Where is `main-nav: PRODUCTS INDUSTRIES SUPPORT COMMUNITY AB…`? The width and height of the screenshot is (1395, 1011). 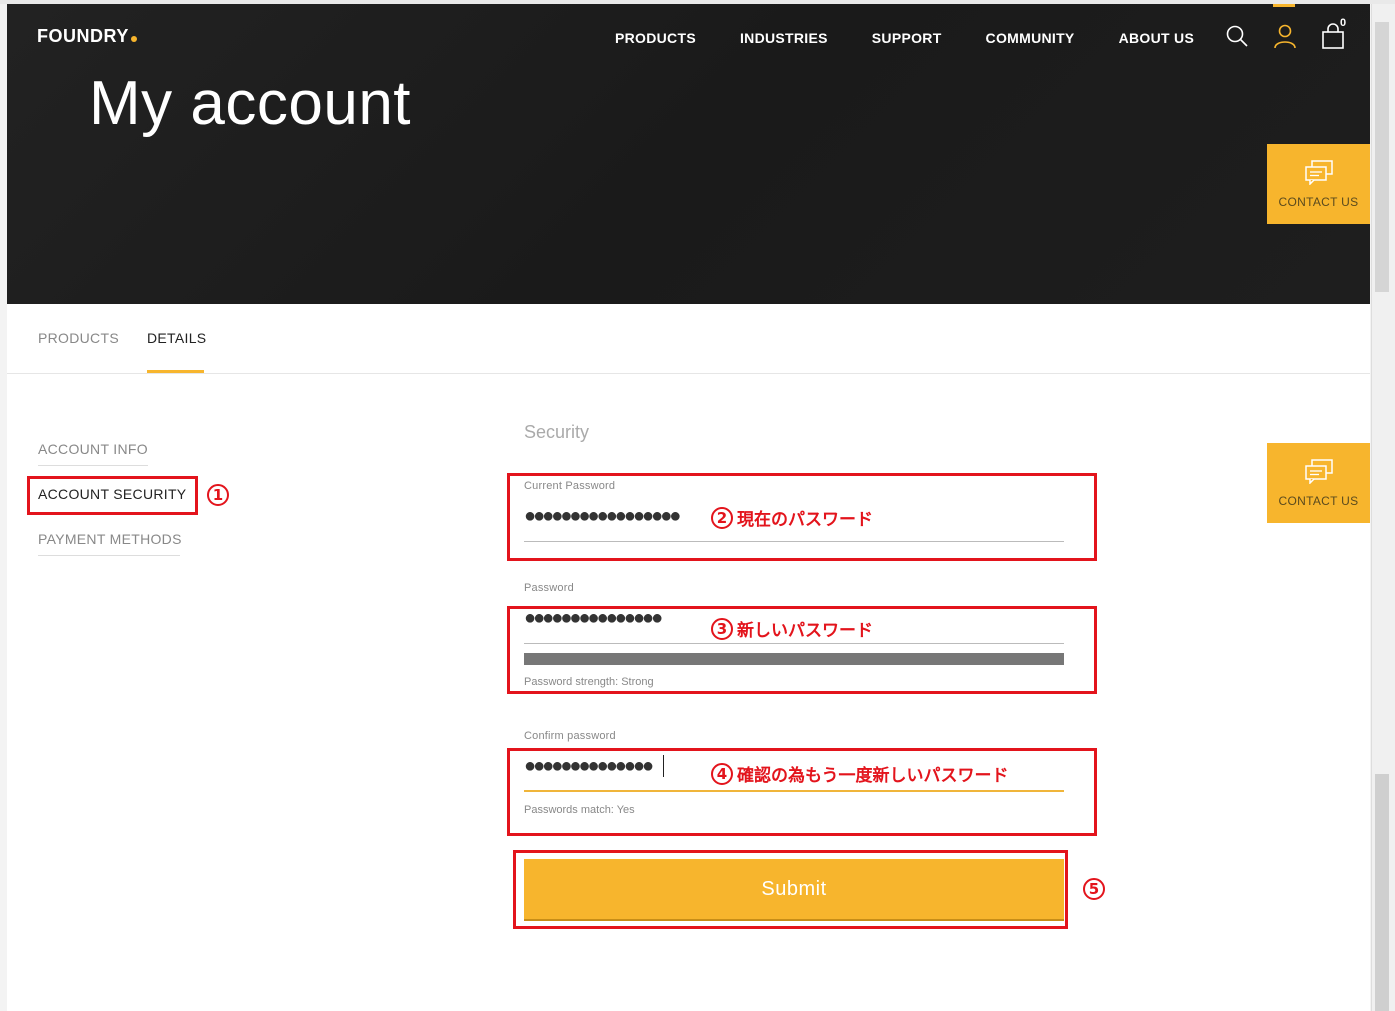 main-nav: PRODUCTS INDUSTRIES SUPPORT COMMUNITY AB… is located at coordinates (904, 38).